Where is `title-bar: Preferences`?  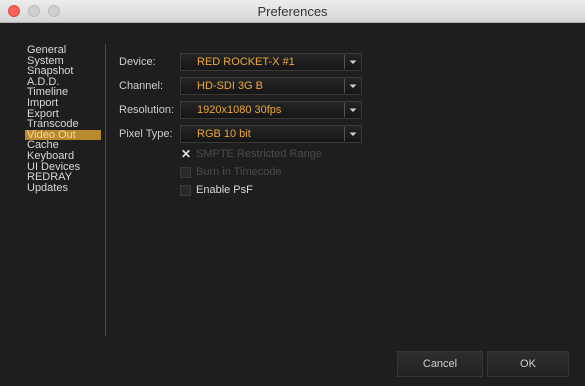 title-bar: Preferences is located at coordinates (292, 11).